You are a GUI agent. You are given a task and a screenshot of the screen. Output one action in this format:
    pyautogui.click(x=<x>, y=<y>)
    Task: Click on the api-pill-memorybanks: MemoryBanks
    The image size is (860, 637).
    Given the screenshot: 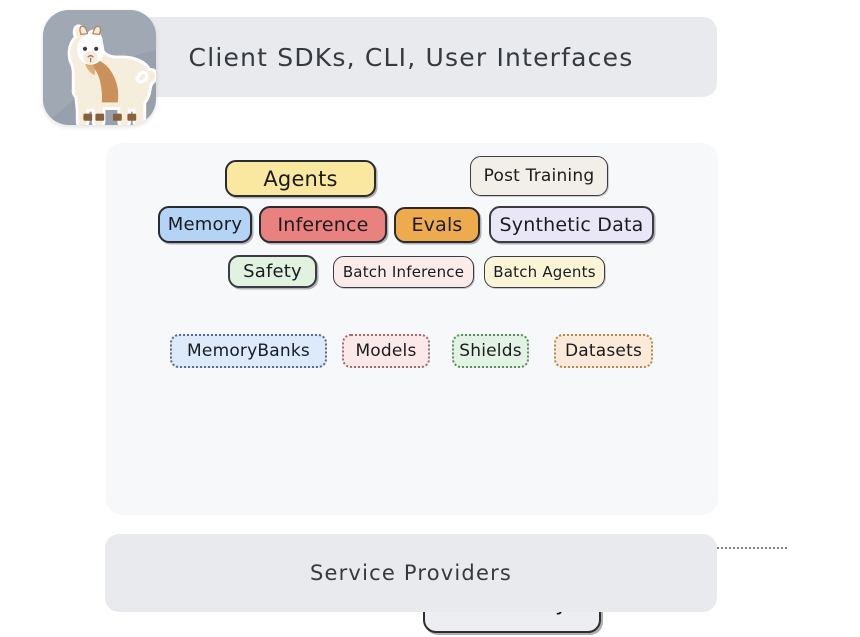 What is the action you would take?
    pyautogui.click(x=248, y=351)
    